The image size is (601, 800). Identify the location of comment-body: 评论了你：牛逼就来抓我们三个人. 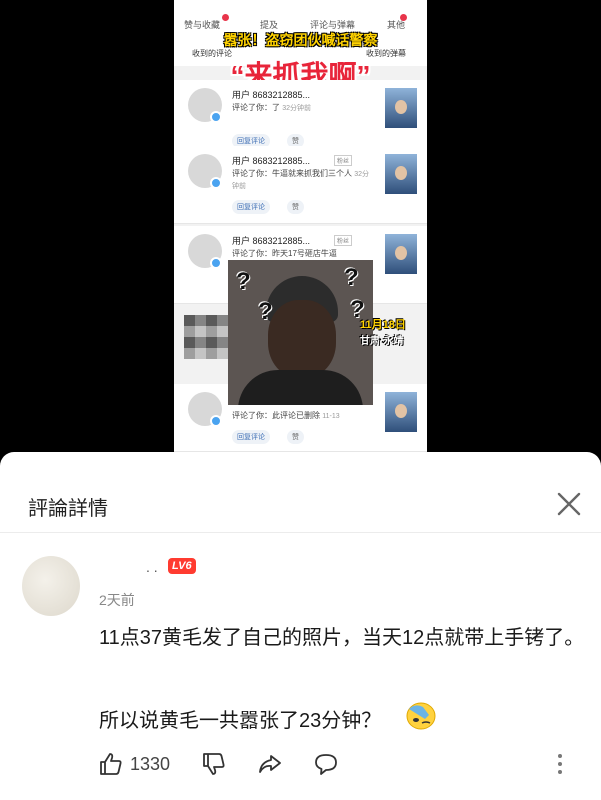
(292, 173).